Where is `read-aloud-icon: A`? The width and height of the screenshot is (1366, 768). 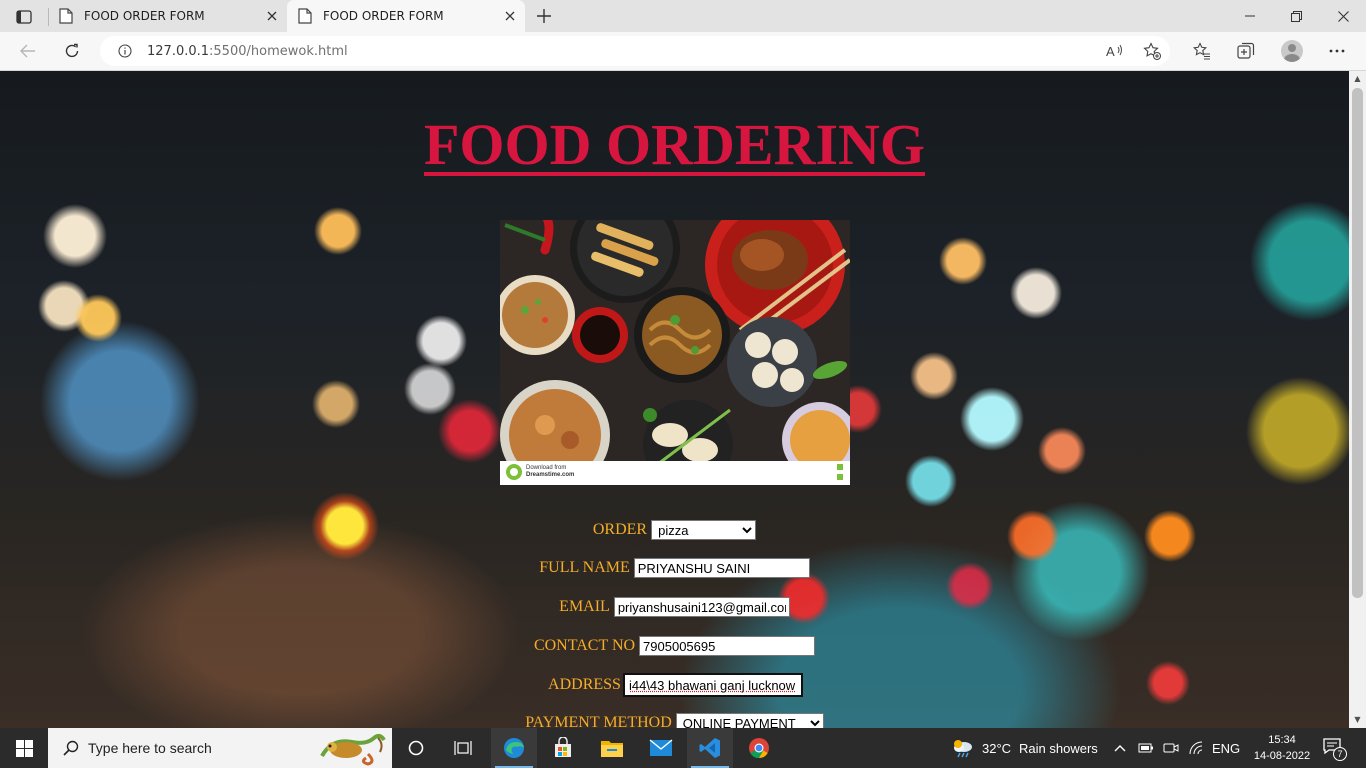
read-aloud-icon: A is located at coordinates (1115, 51).